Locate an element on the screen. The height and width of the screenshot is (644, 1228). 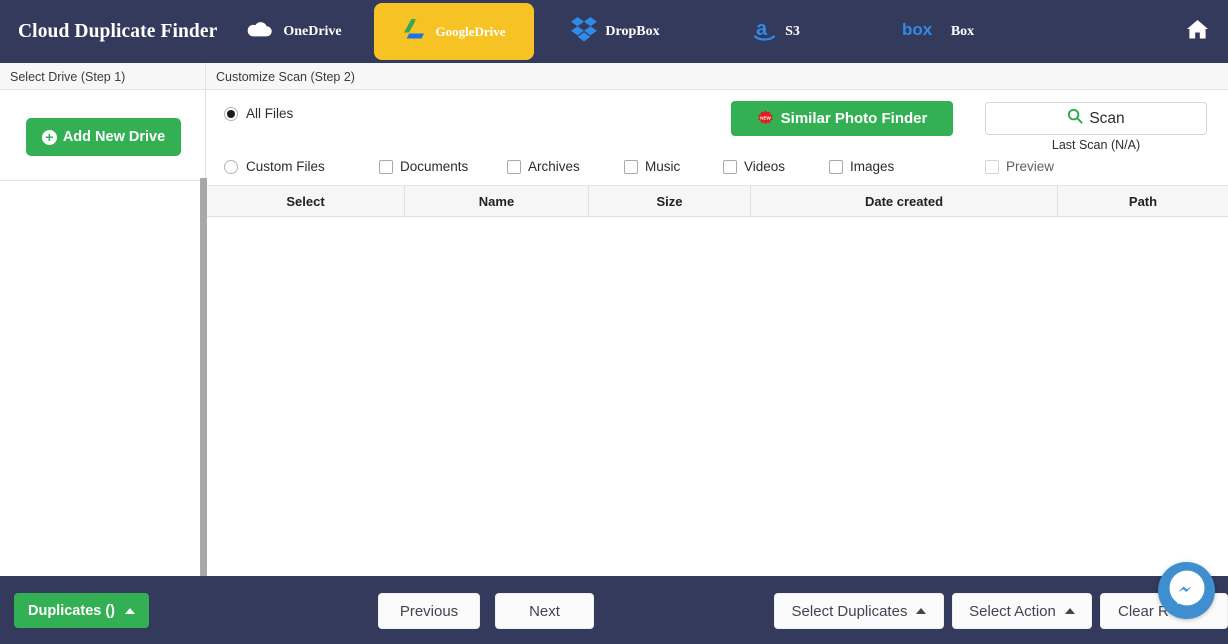
dropbox-box-icon is located at coordinates (584, 31).